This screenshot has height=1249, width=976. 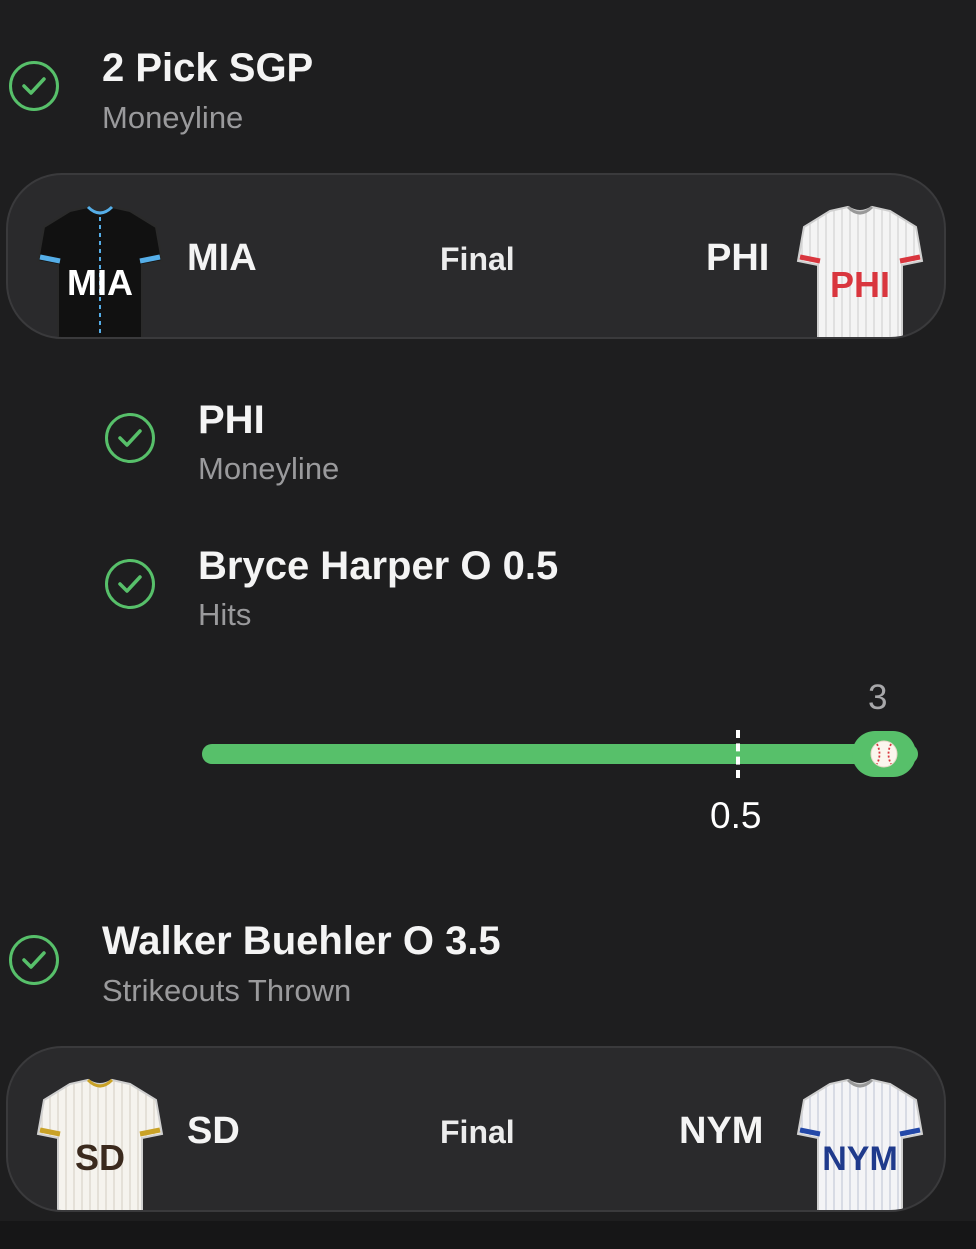 I want to click on leg-title: PHI, so click(x=231, y=420).